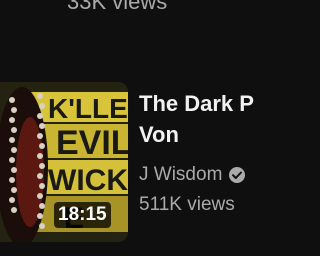 This screenshot has height=256, width=320. Describe the element at coordinates (92, 143) in the screenshot. I see `thumb-text-2: EVIL` at that location.